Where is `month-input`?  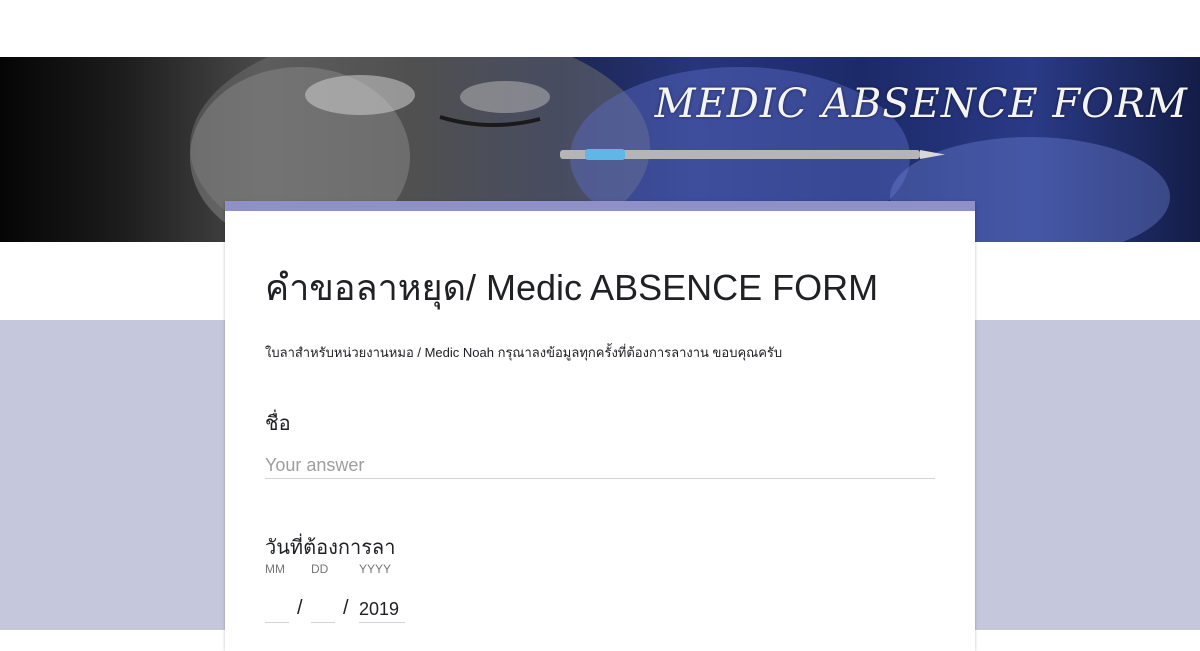
month-input is located at coordinates (277, 609).